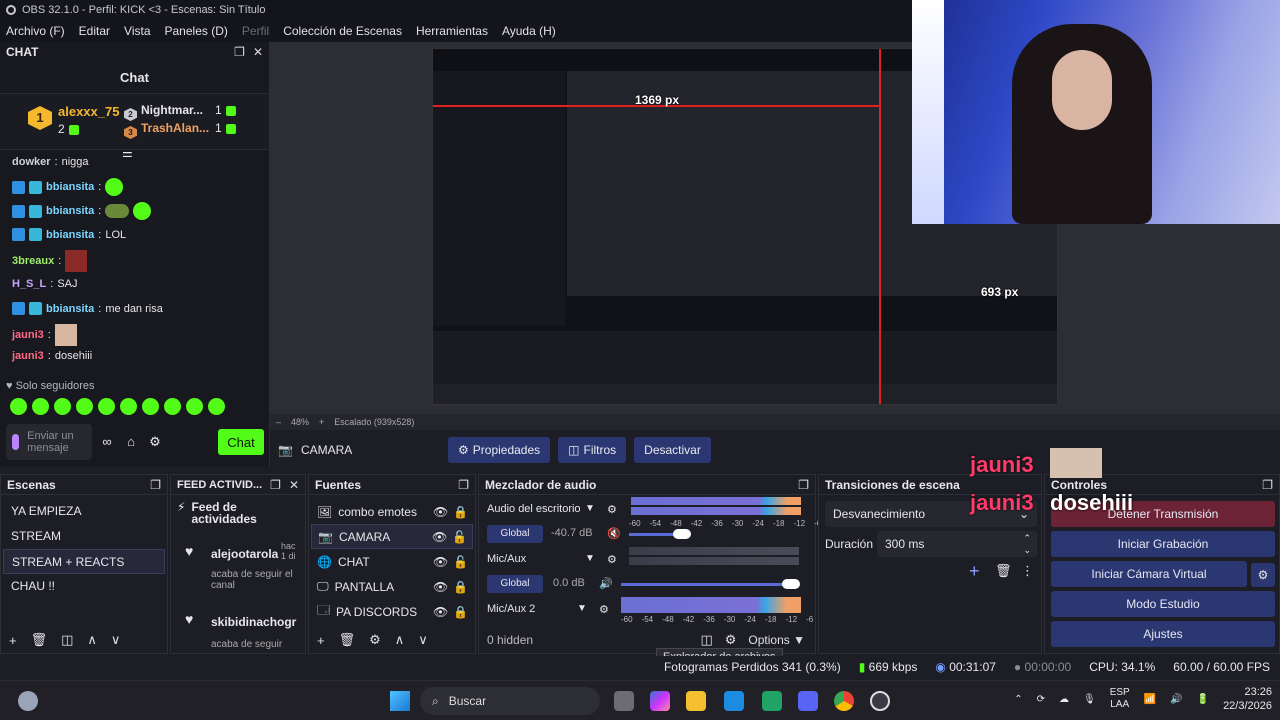  What do you see at coordinates (1163, 634) in the screenshot?
I see `settings-button: Ajustes` at bounding box center [1163, 634].